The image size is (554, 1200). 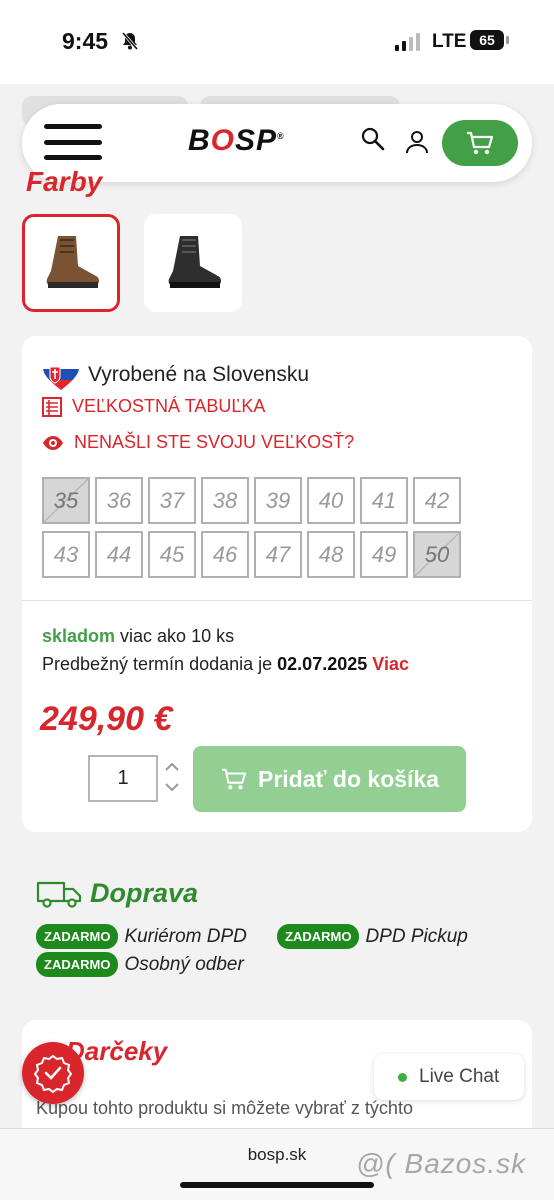 I want to click on size-option: 49, so click(x=384, y=554).